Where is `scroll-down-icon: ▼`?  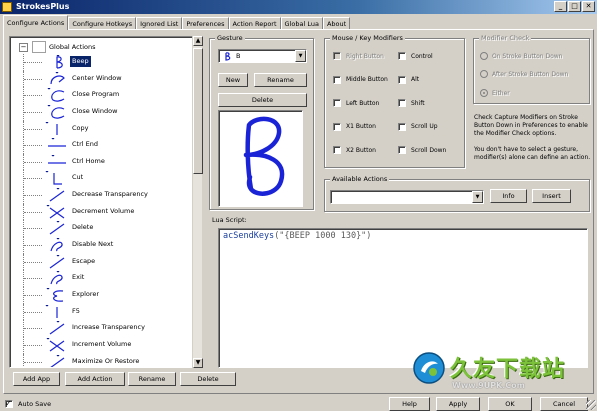
scroll-down-icon: ▼ is located at coordinates (198, 363).